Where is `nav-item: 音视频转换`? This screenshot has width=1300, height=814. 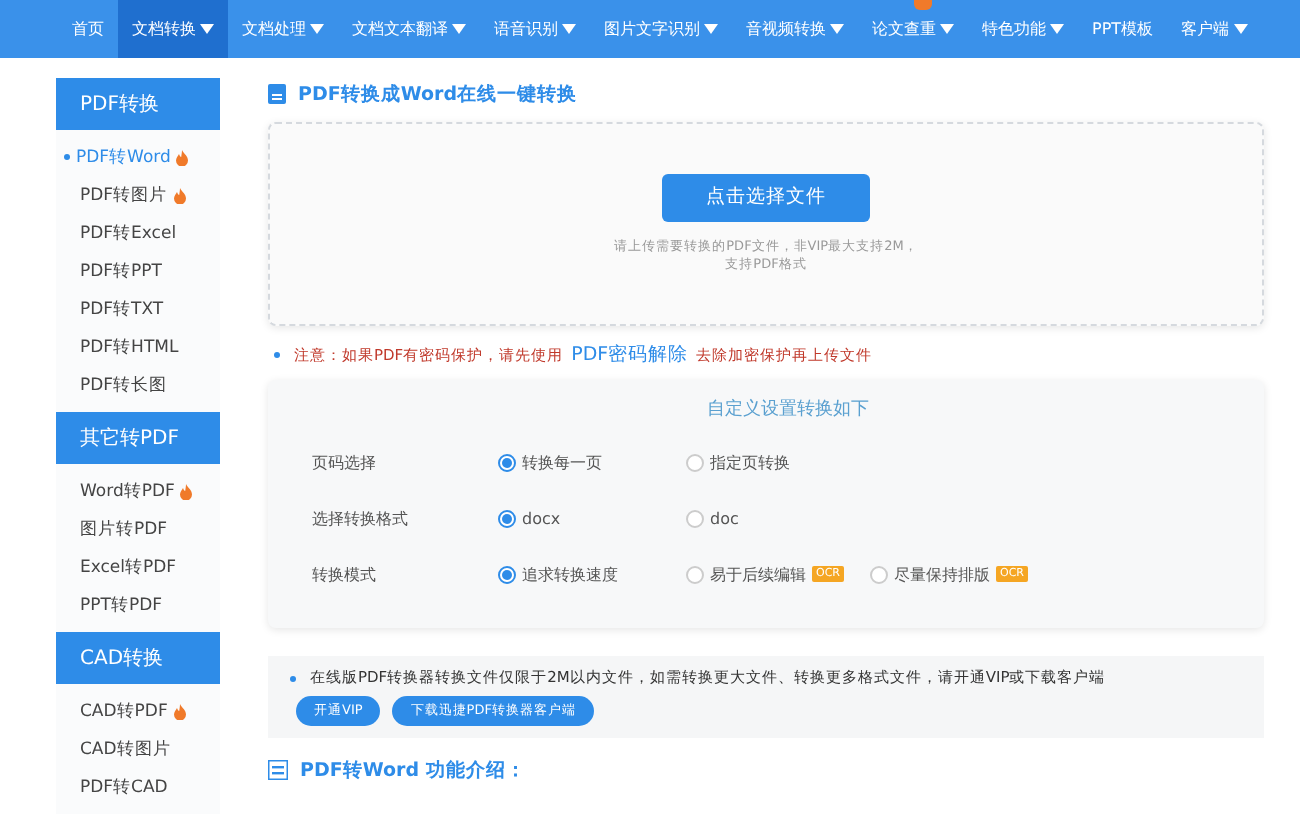
nav-item: 音视频转换 is located at coordinates (795, 29).